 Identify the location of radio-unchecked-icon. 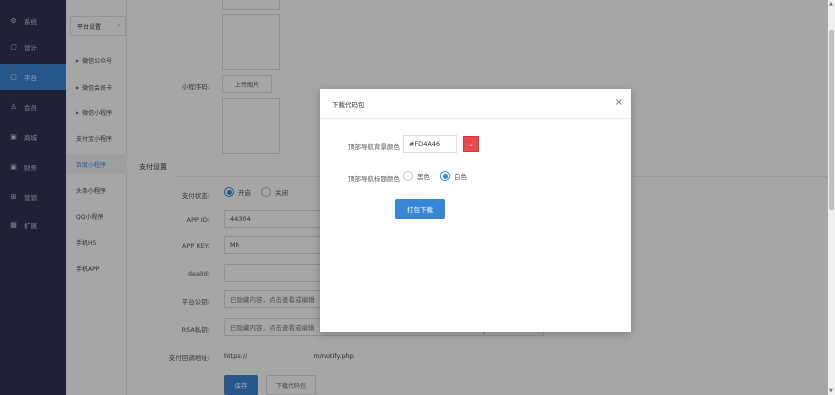
(408, 176).